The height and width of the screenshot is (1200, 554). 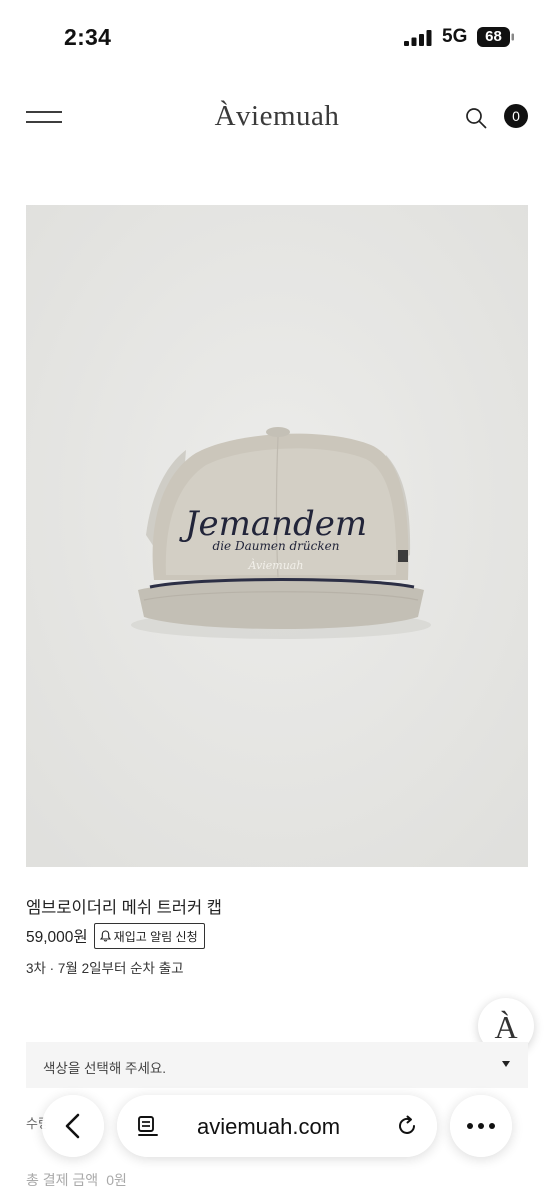 What do you see at coordinates (407, 1126) in the screenshot?
I see `reload-icon` at bounding box center [407, 1126].